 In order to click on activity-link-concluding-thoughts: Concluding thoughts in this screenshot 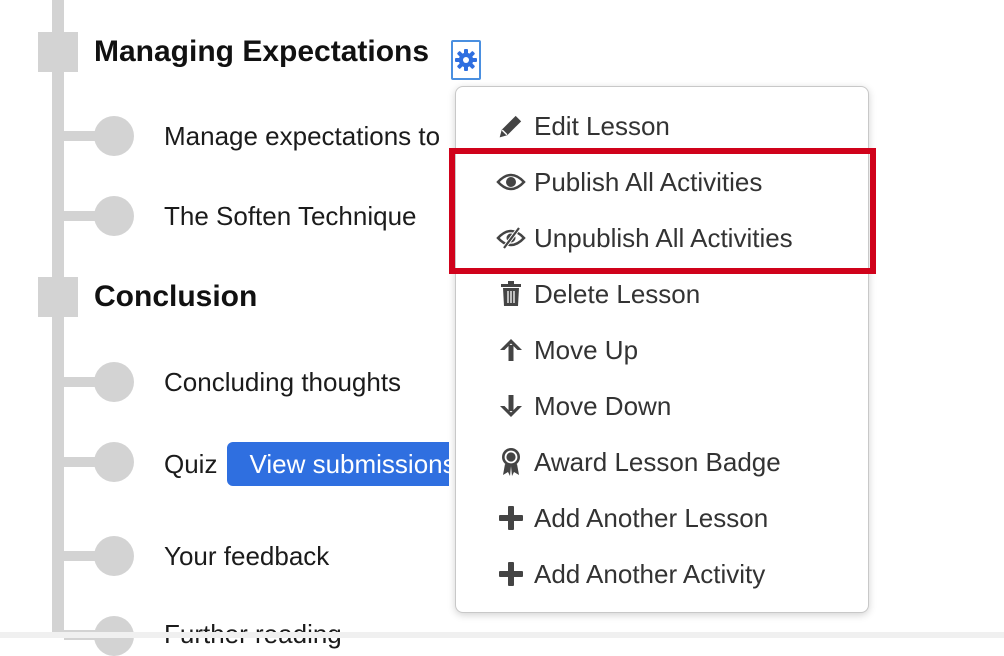, I will do `click(282, 382)`.